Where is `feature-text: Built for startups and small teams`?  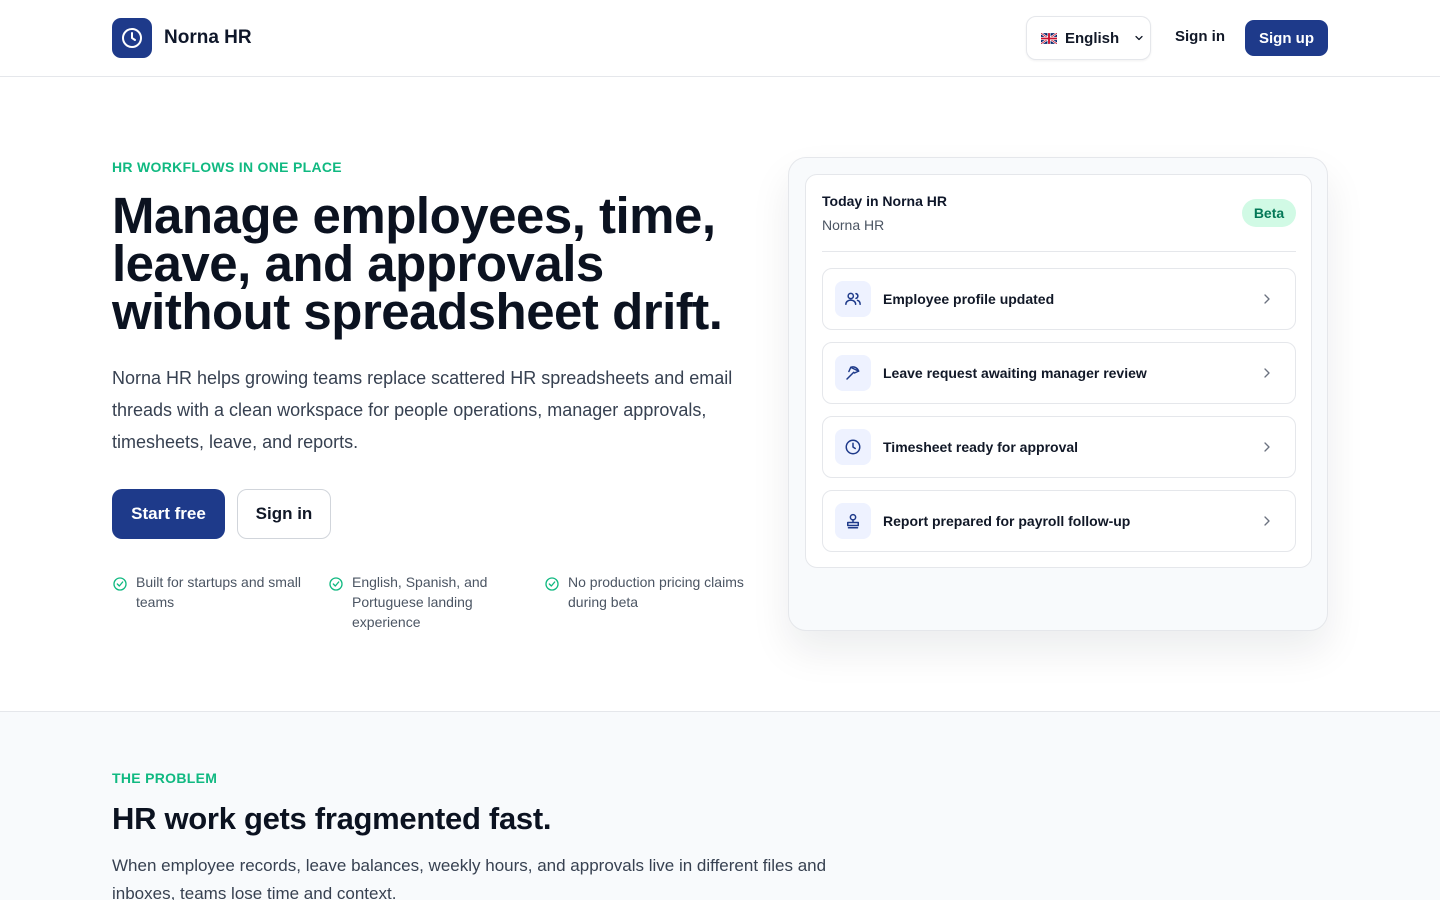
feature-text: Built for startups and small teams is located at coordinates (218, 592).